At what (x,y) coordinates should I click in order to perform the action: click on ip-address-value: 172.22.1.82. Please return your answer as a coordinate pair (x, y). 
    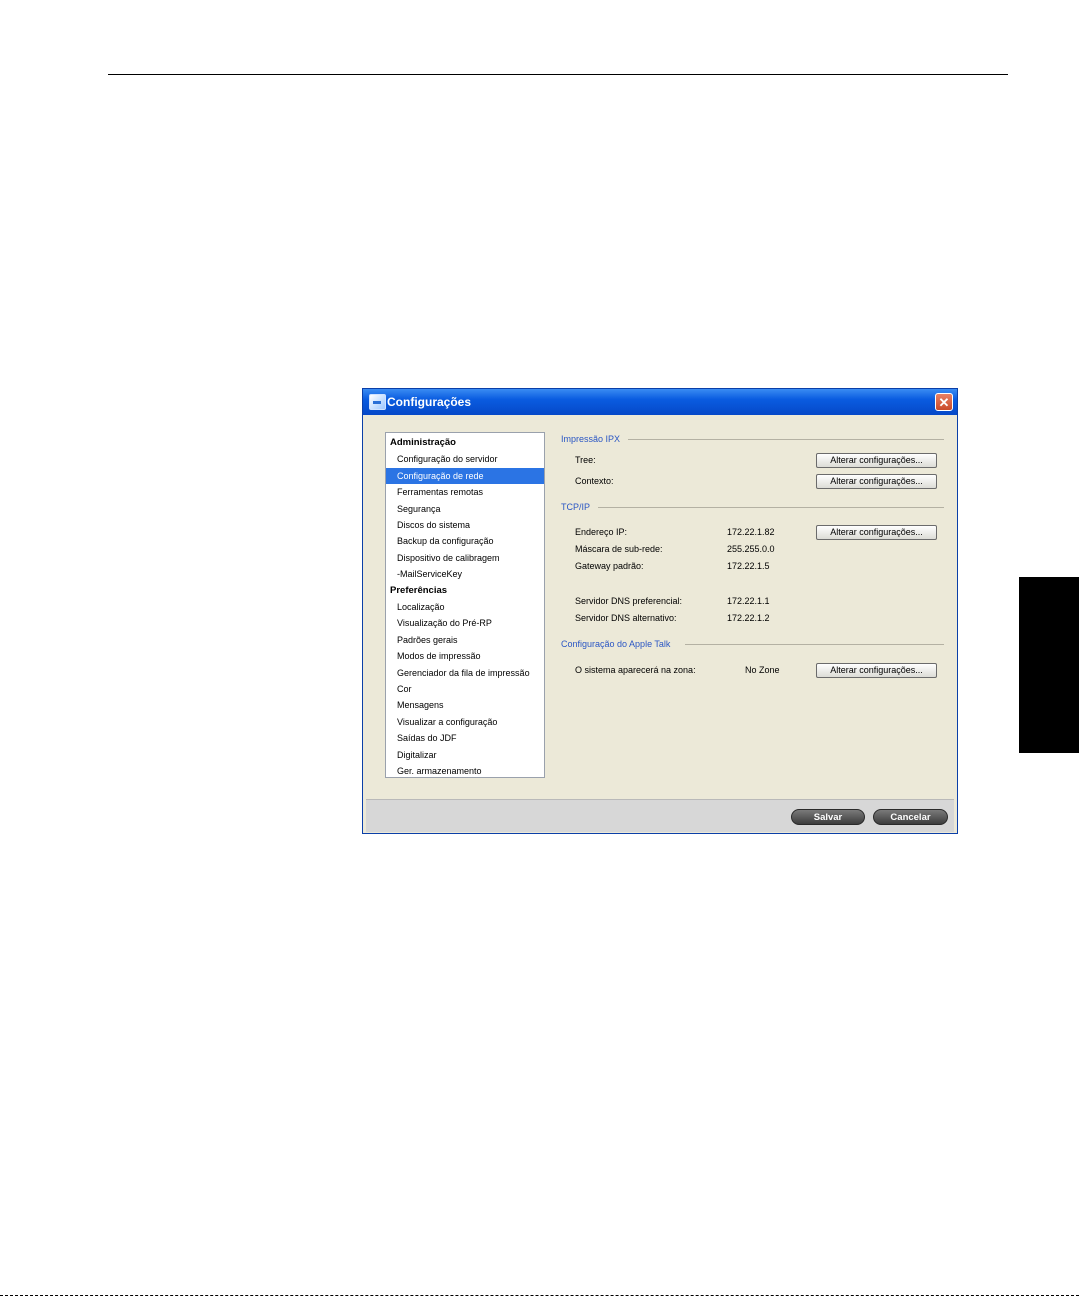
    Looking at the image, I should click on (751, 532).